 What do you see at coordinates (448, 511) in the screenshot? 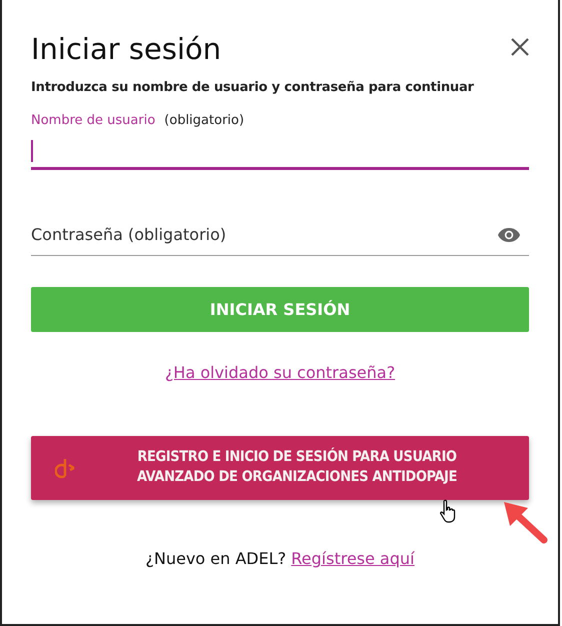
I see `pointer-cursor-icon` at bounding box center [448, 511].